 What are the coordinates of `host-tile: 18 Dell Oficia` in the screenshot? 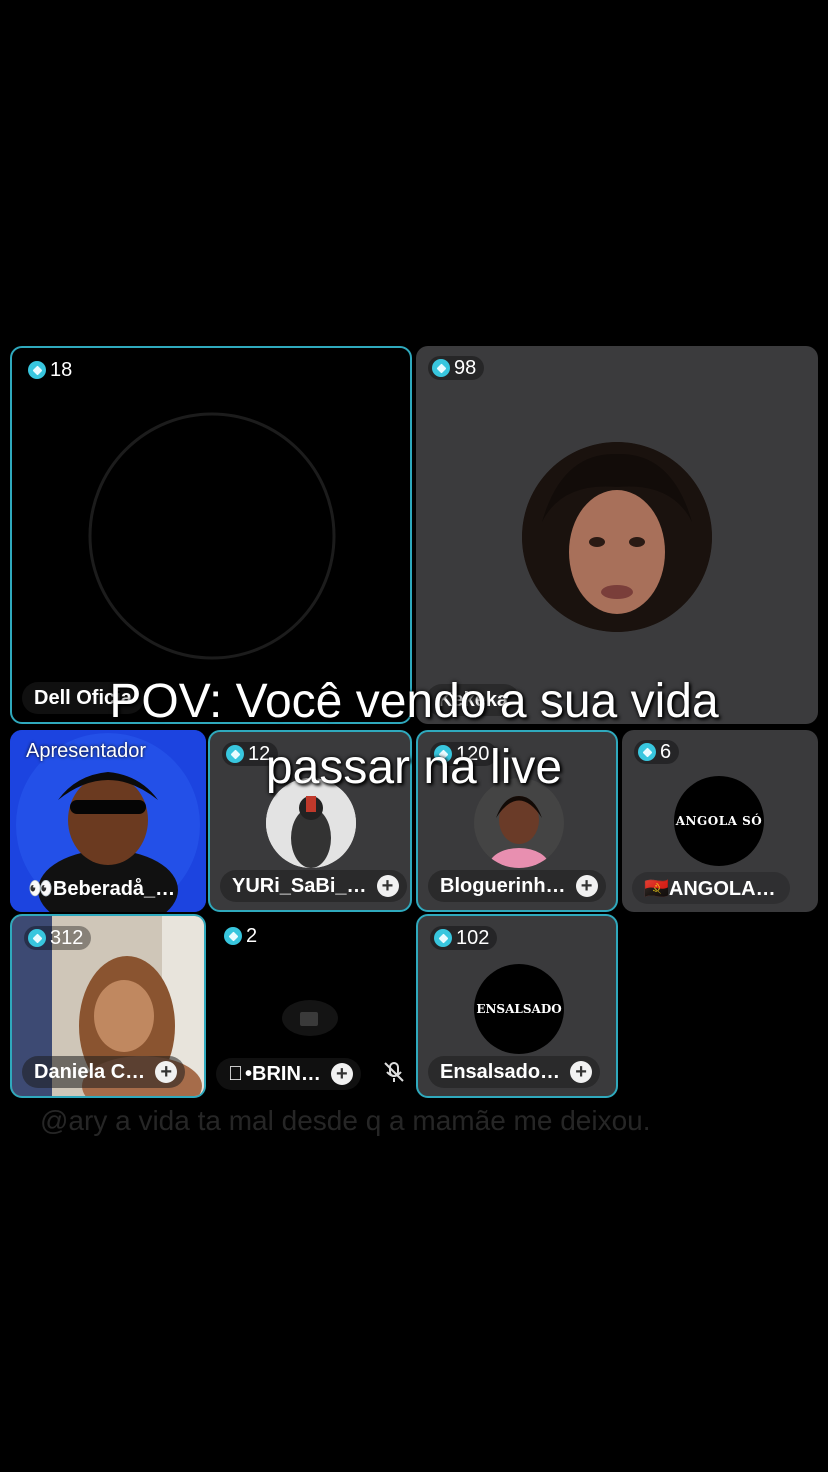 It's located at (211, 535).